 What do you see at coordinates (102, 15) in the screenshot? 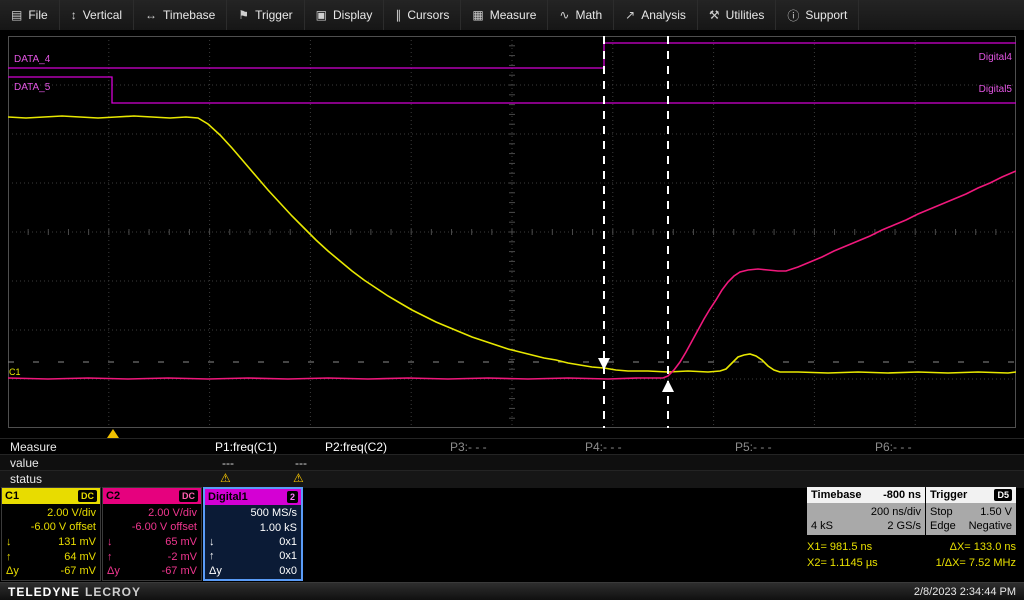
I see `menu-item-label: Vertical` at bounding box center [102, 15].